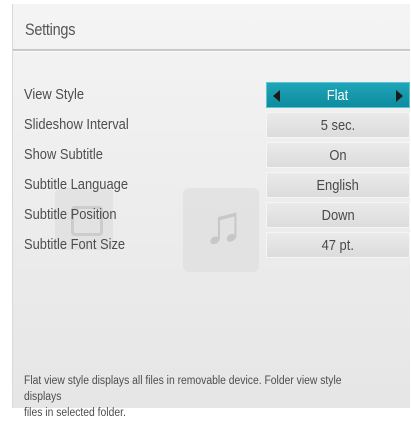 Image resolution: width=411 pixels, height=421 pixels. I want to click on setting-value-selector: 5 sec., so click(338, 125).